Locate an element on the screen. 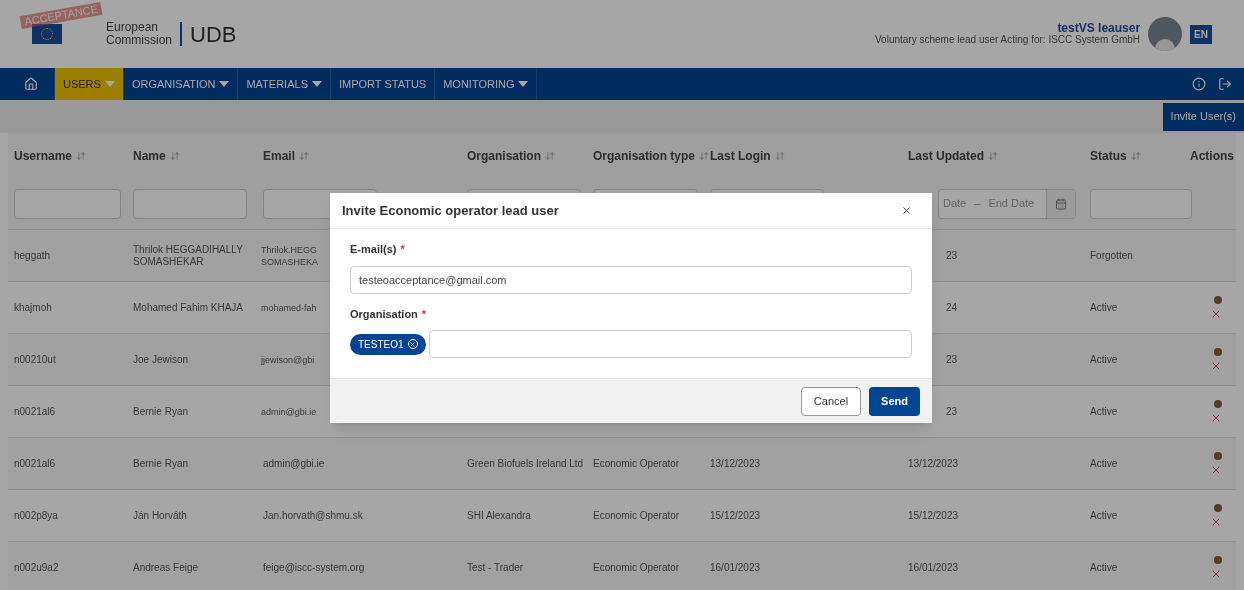 This screenshot has height=590, width=1244. invite-users-button: Invite User(s) is located at coordinates (1203, 116).